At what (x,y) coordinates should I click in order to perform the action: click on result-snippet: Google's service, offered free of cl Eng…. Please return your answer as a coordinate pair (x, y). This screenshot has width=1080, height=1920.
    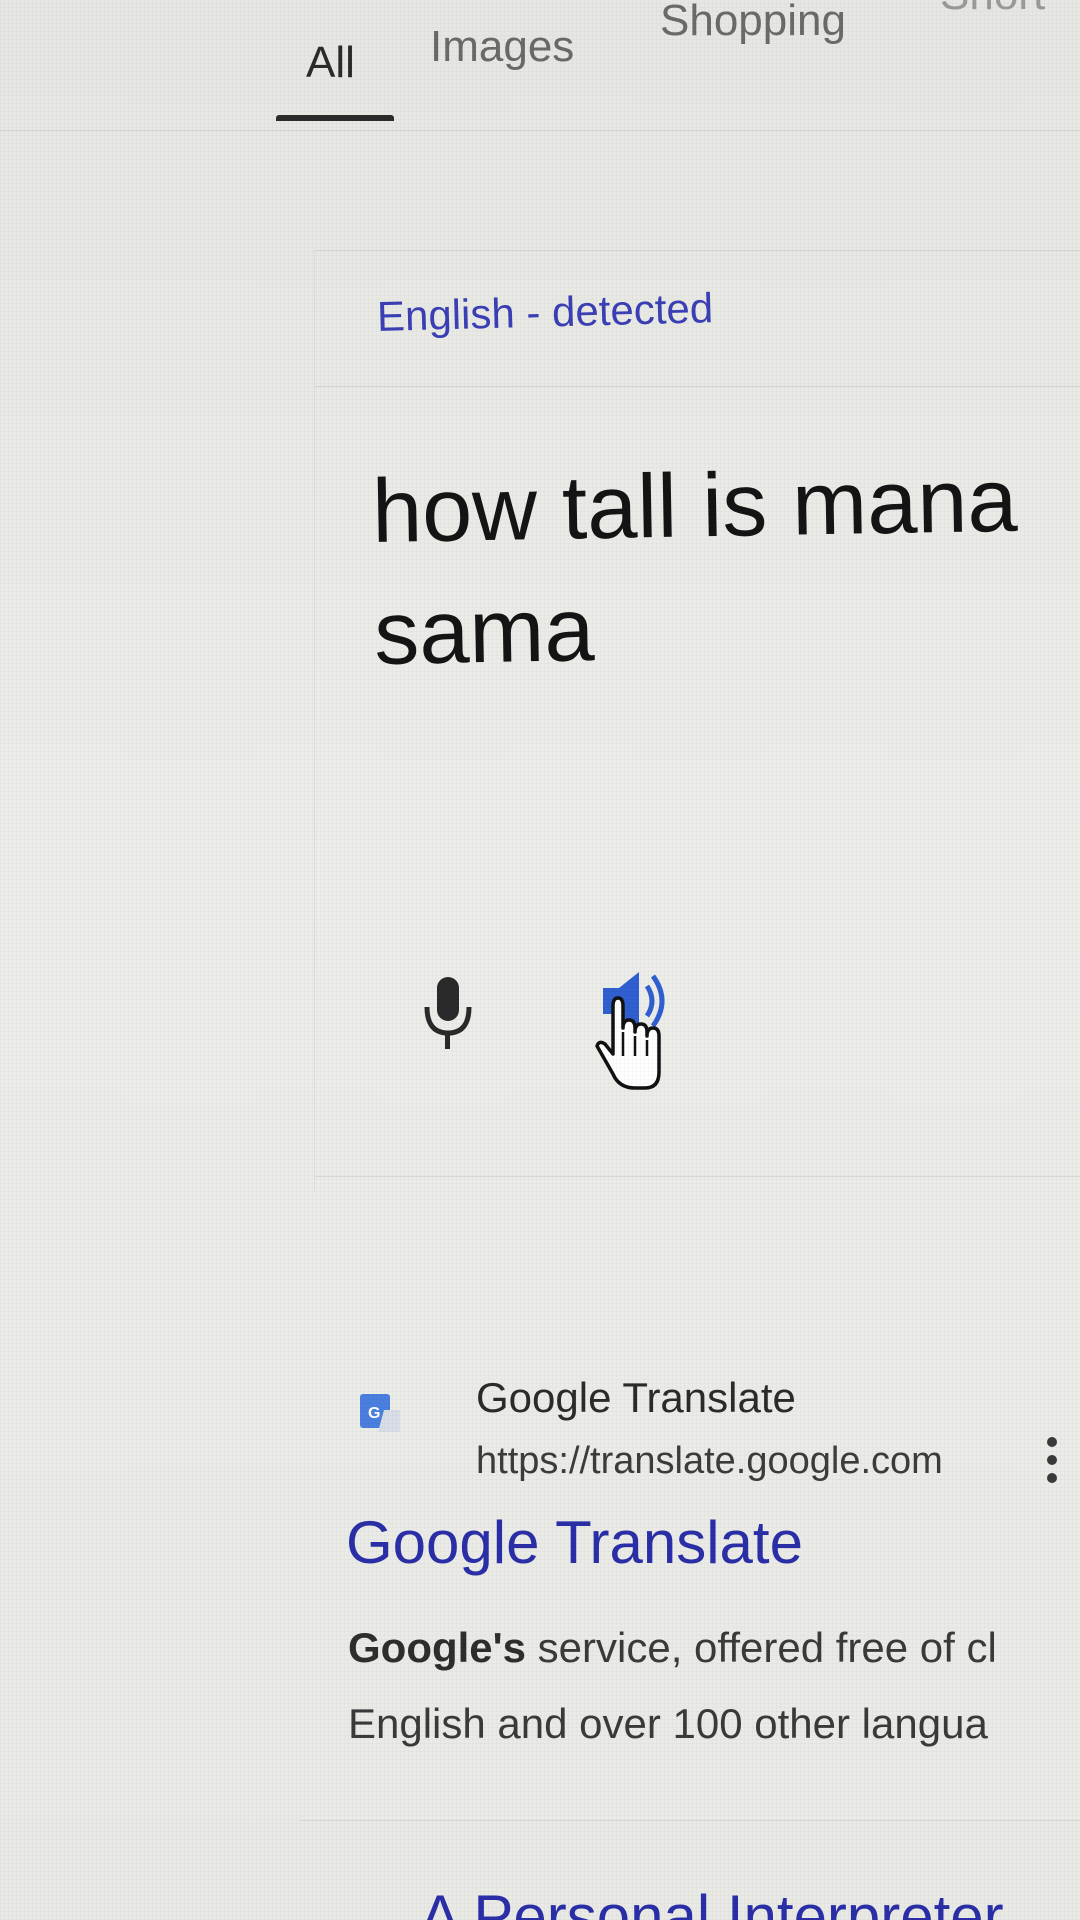
    Looking at the image, I should click on (714, 1686).